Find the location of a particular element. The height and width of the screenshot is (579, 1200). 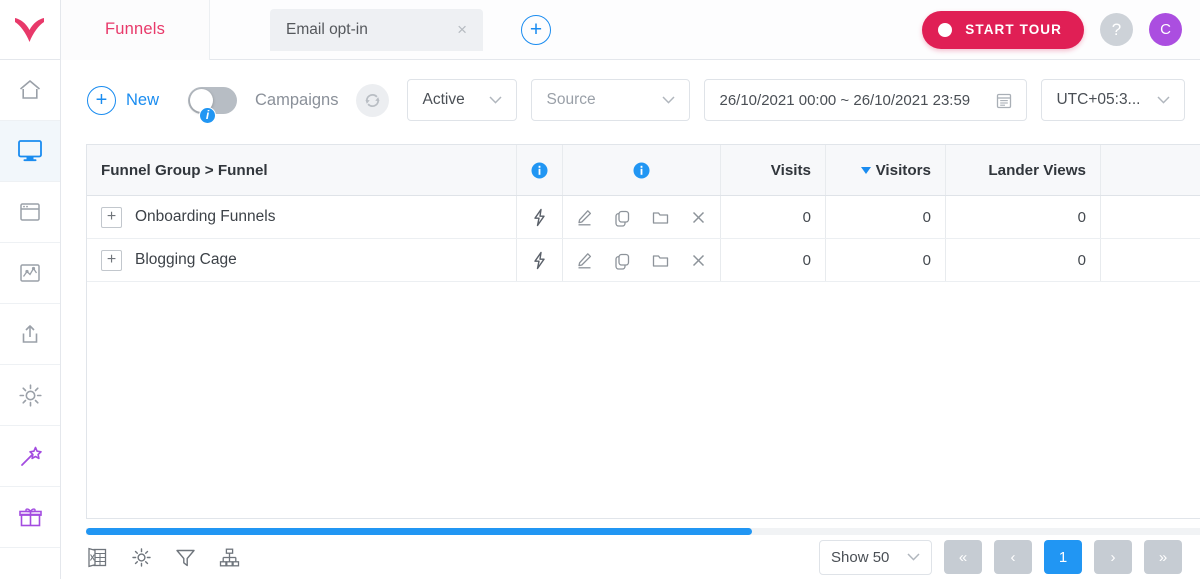

status-filter: Active is located at coordinates (462, 100).